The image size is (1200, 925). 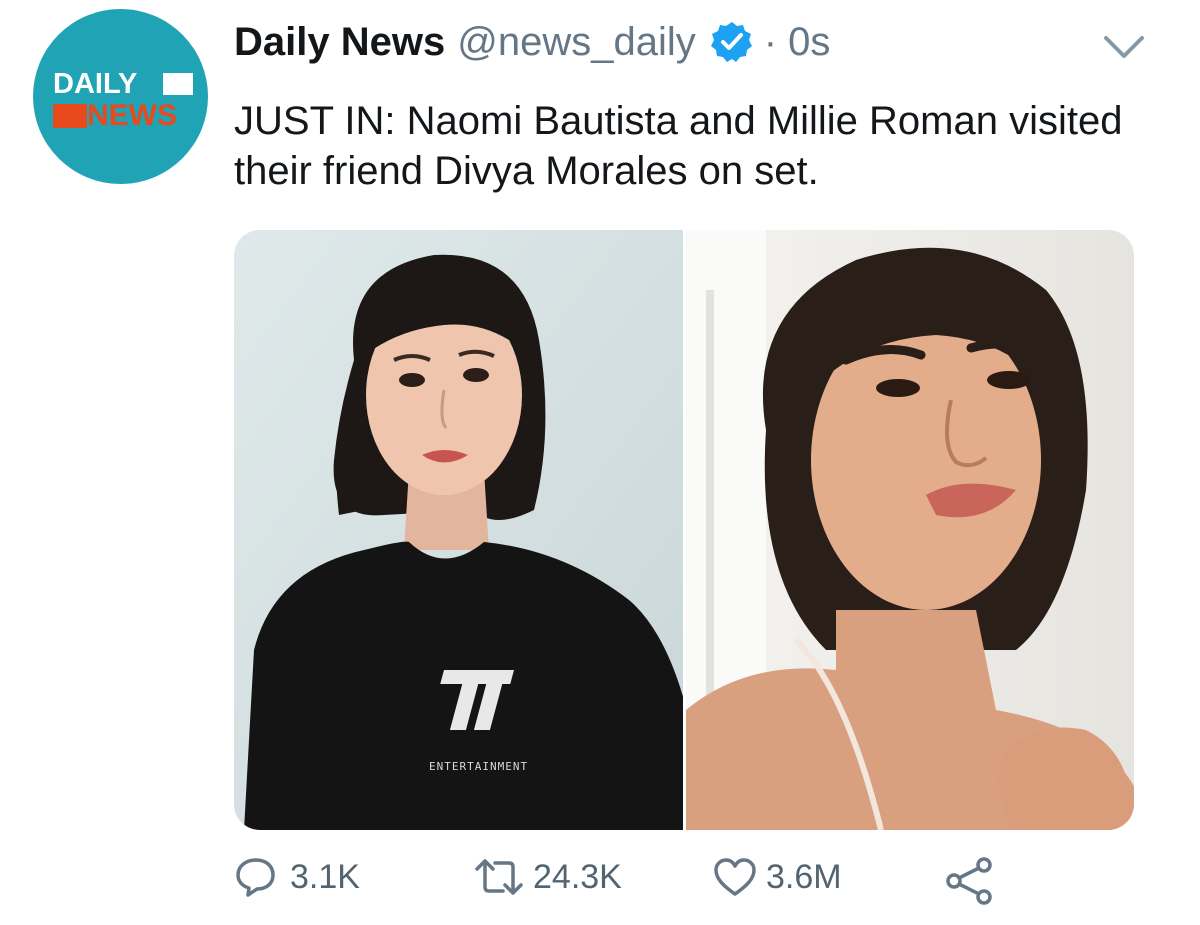 I want to click on share-icon, so click(x=969, y=881).